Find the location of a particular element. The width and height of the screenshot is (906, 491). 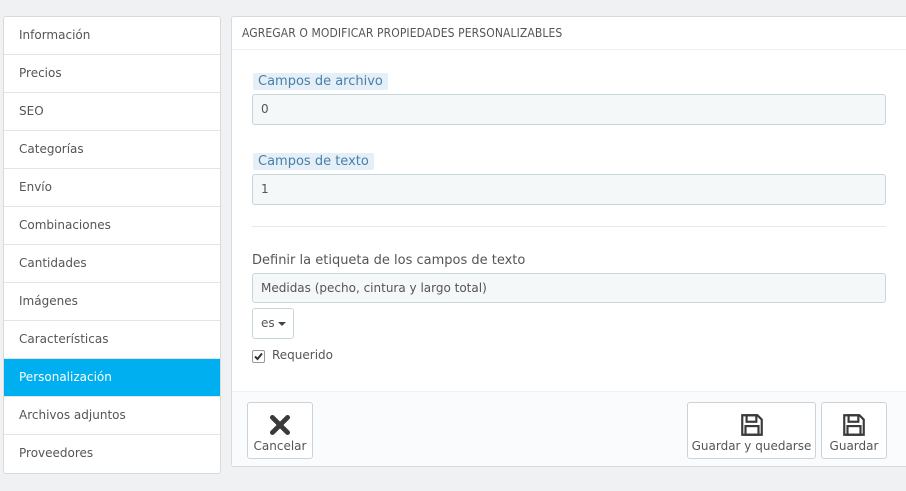

save-button-label: Guardar is located at coordinates (854, 446).